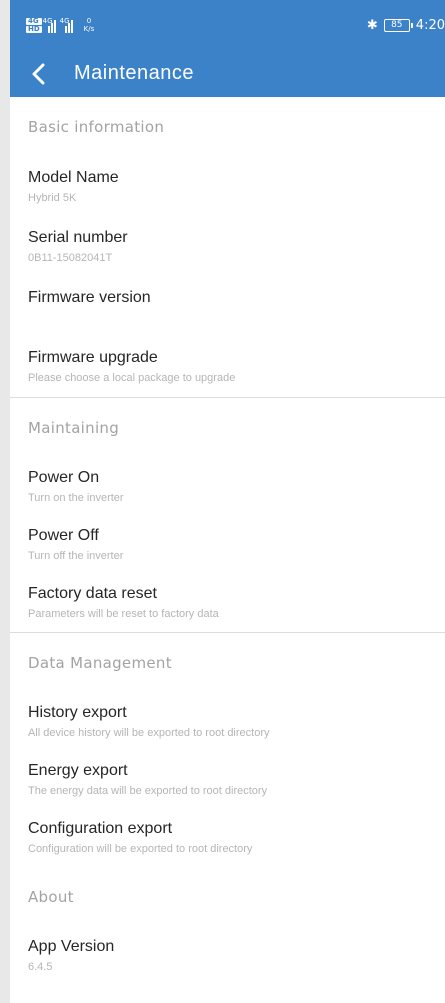  I want to click on item-subtitle: Turn off the inverter, so click(76, 556).